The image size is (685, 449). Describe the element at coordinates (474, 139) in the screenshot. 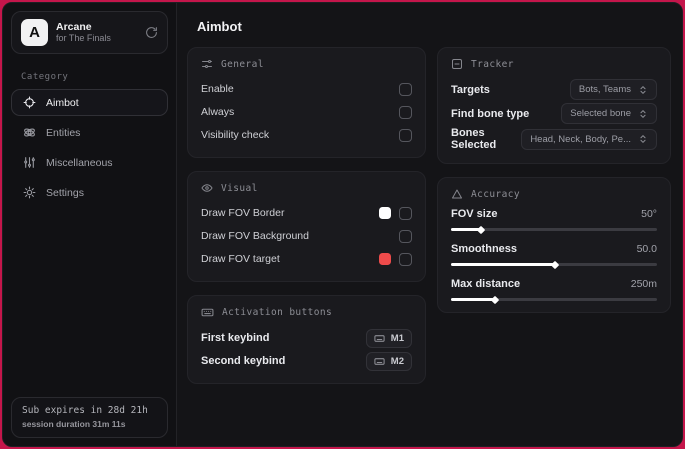

I see `setting-label: Bones Selected` at that location.